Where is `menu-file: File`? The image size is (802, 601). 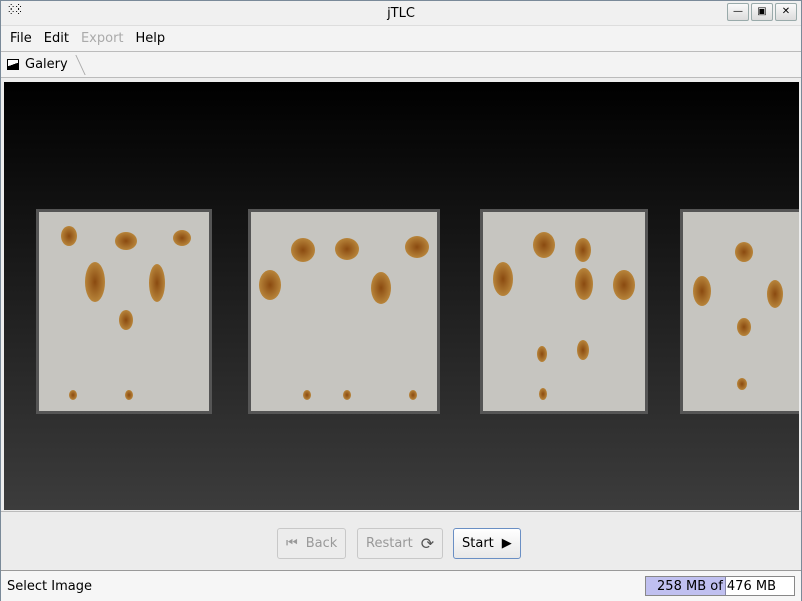
menu-file: File is located at coordinates (21, 38).